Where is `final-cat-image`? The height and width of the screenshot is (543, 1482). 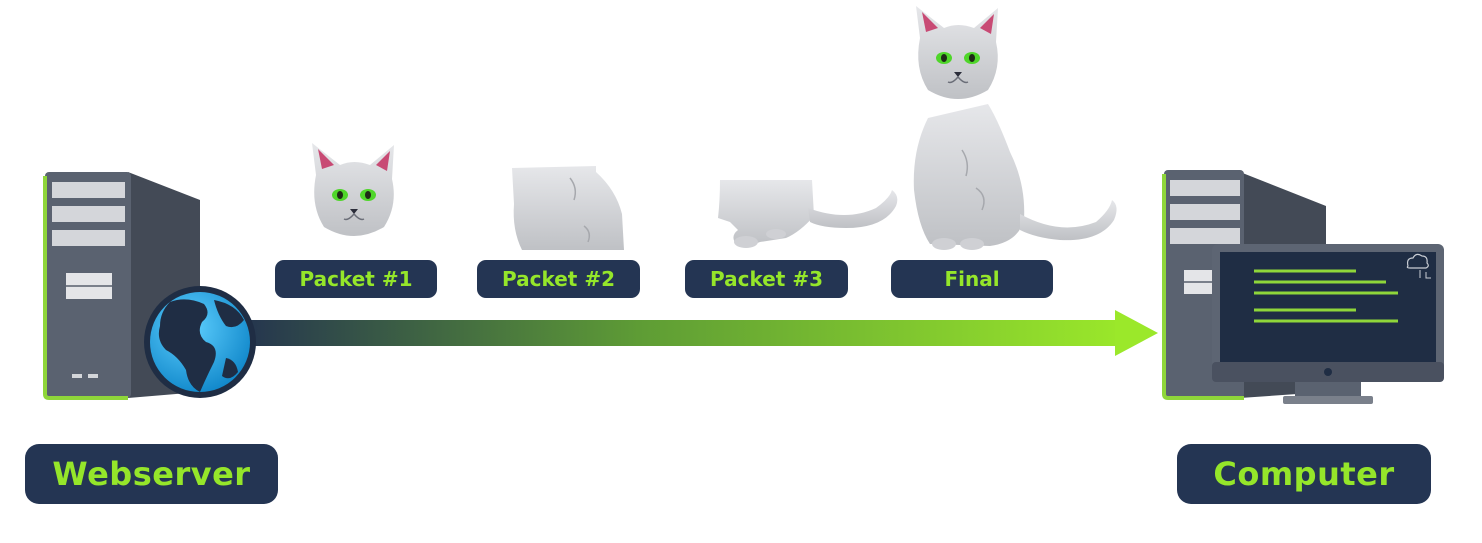
final-cat-image is located at coordinates (1015, 127).